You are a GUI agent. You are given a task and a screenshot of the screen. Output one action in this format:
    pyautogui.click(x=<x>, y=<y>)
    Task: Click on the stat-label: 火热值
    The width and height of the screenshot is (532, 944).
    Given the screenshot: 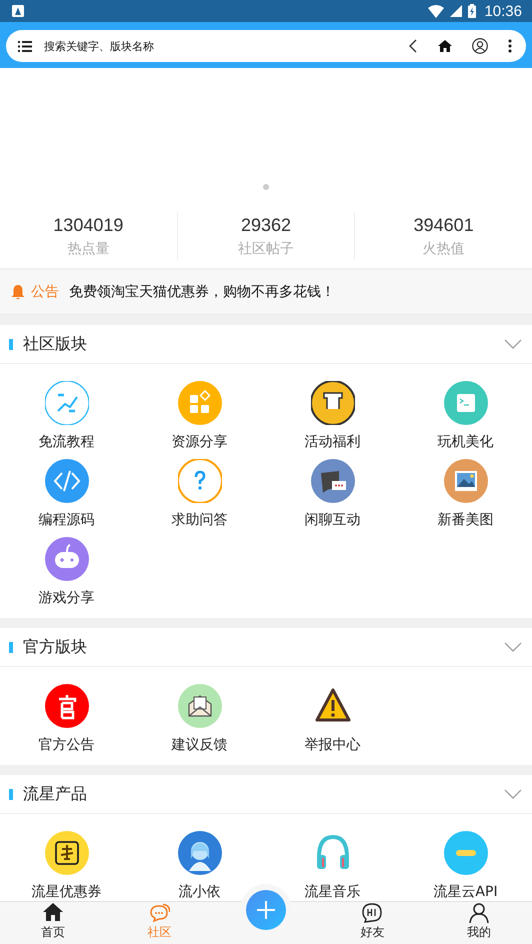 What is the action you would take?
    pyautogui.click(x=444, y=249)
    